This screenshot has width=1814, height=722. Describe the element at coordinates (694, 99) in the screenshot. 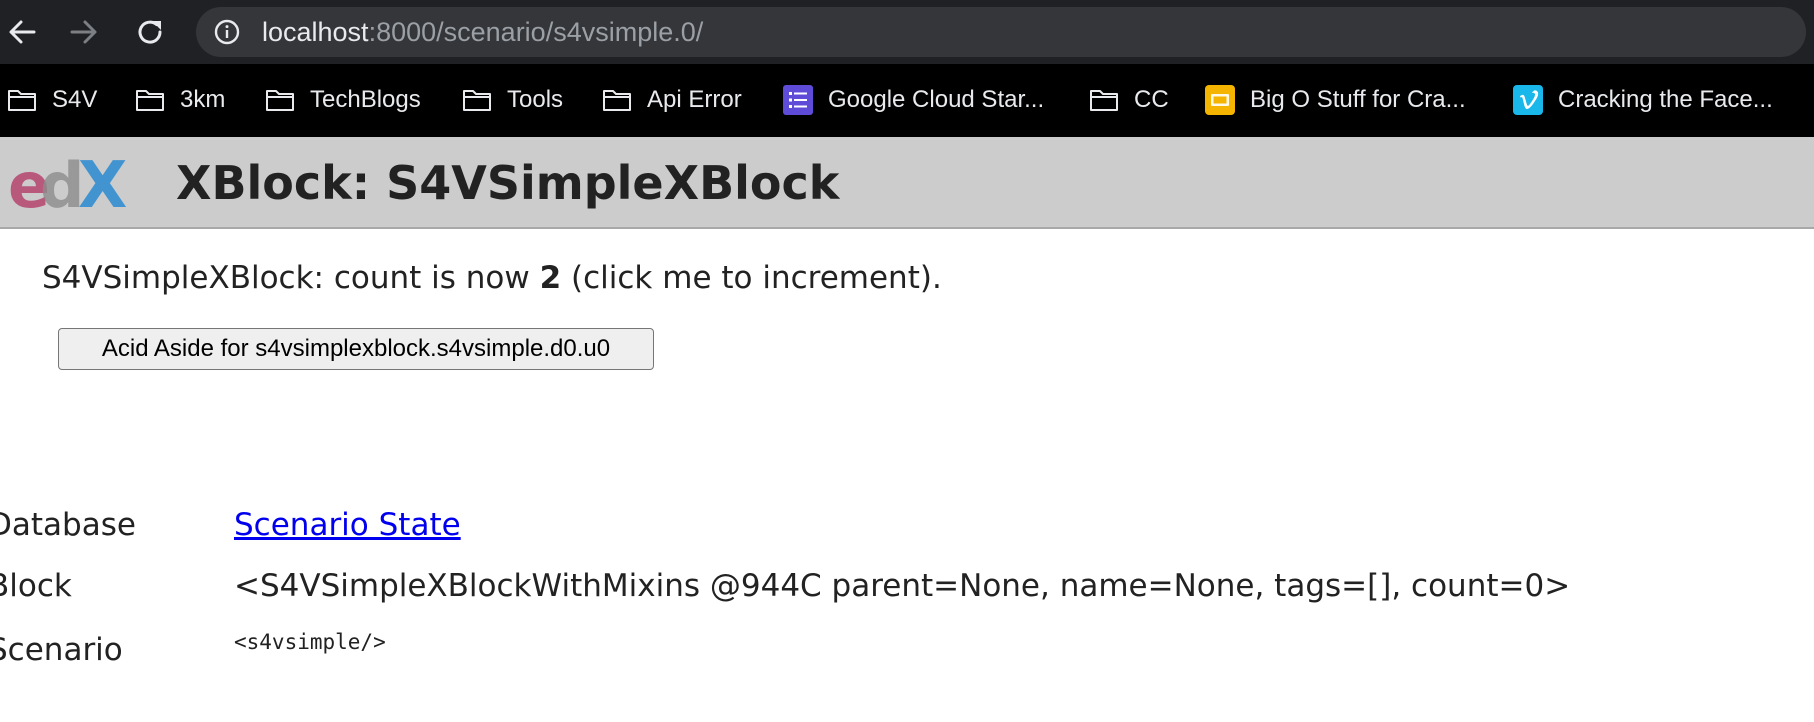

I see `bookmark-label: Api Error` at that location.